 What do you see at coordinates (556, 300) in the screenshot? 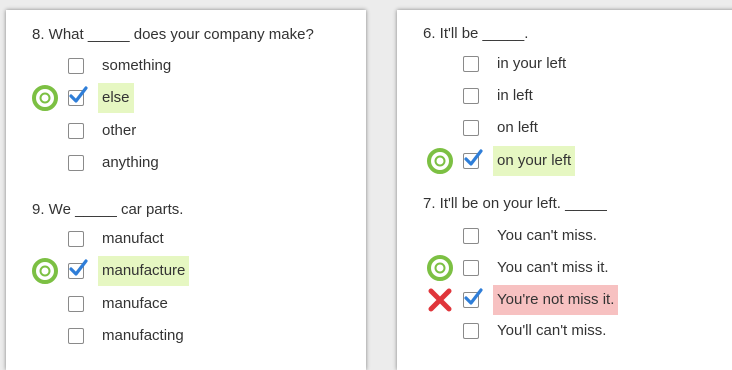
I see `option-label: You're not miss it.` at bounding box center [556, 300].